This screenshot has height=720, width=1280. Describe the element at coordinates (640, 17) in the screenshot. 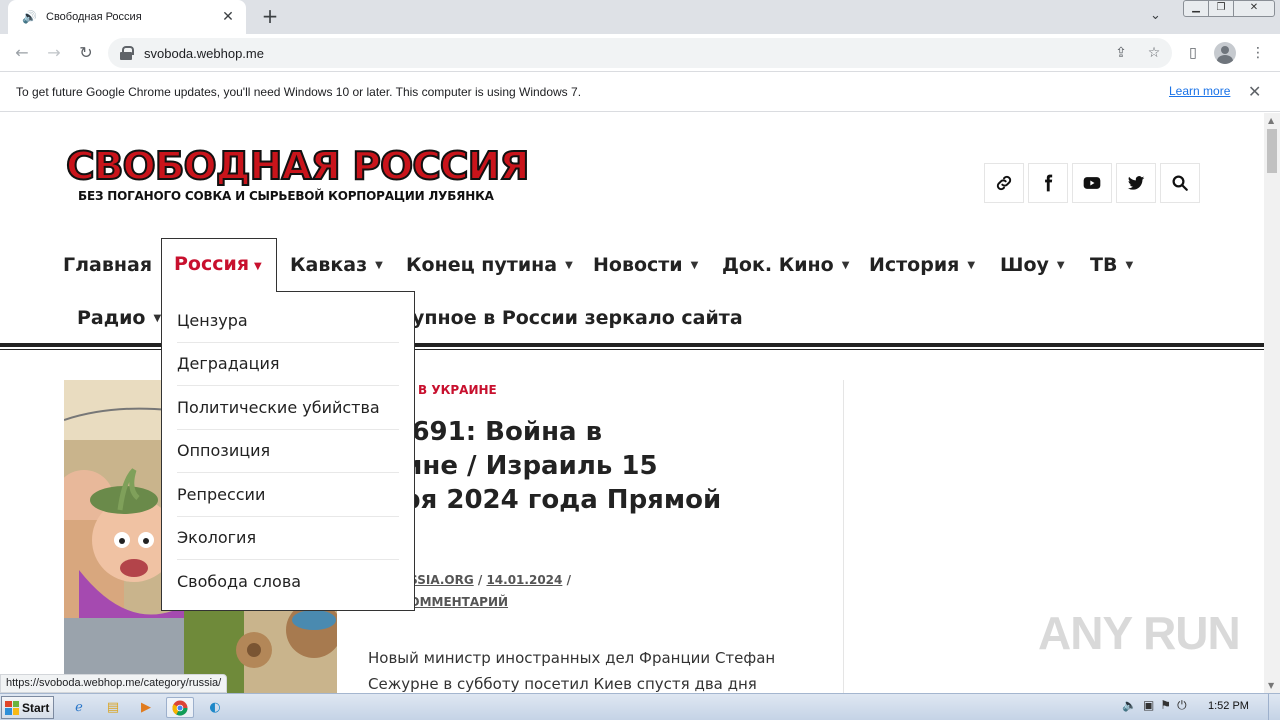

I see `tab-strip: 🔊 Свободная Россия ✕ + ⌄ ▁ ❐ ✕` at that location.